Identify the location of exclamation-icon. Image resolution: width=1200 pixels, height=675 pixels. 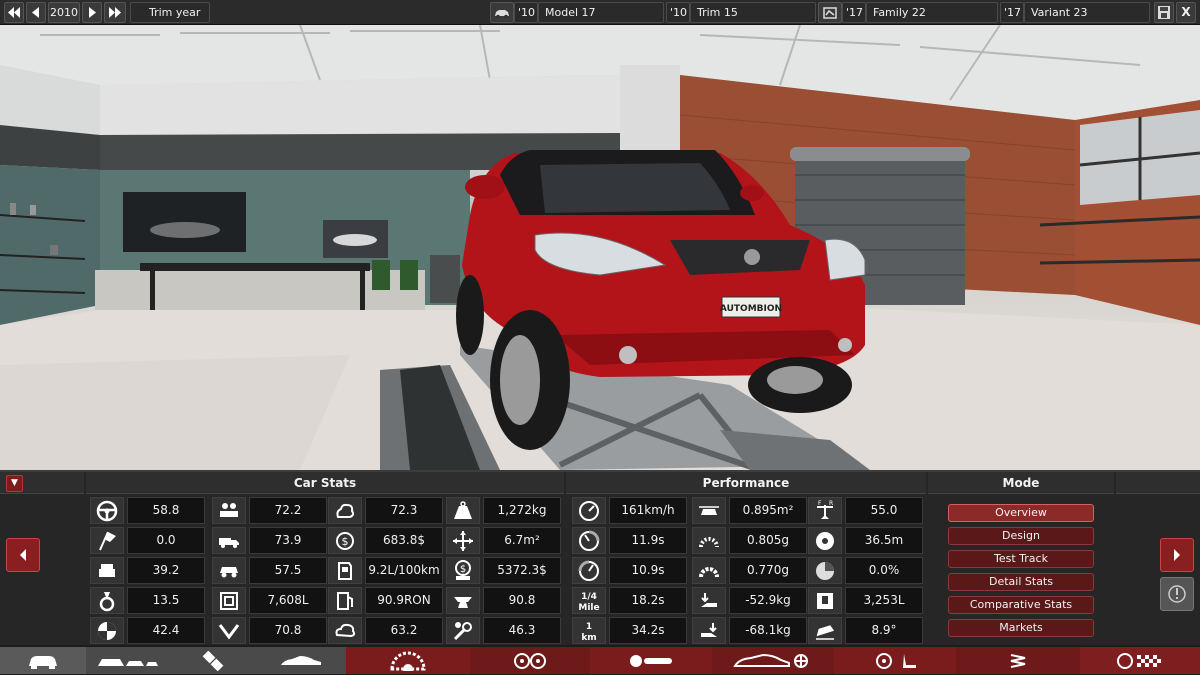
(1177, 594).